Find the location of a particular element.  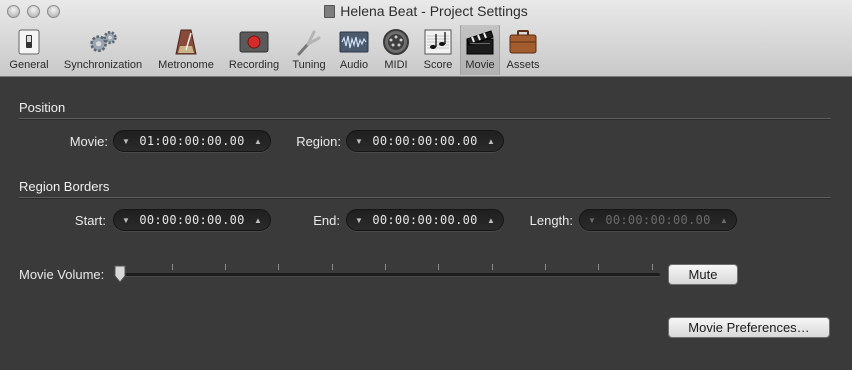

mute-button: Mute is located at coordinates (703, 274).